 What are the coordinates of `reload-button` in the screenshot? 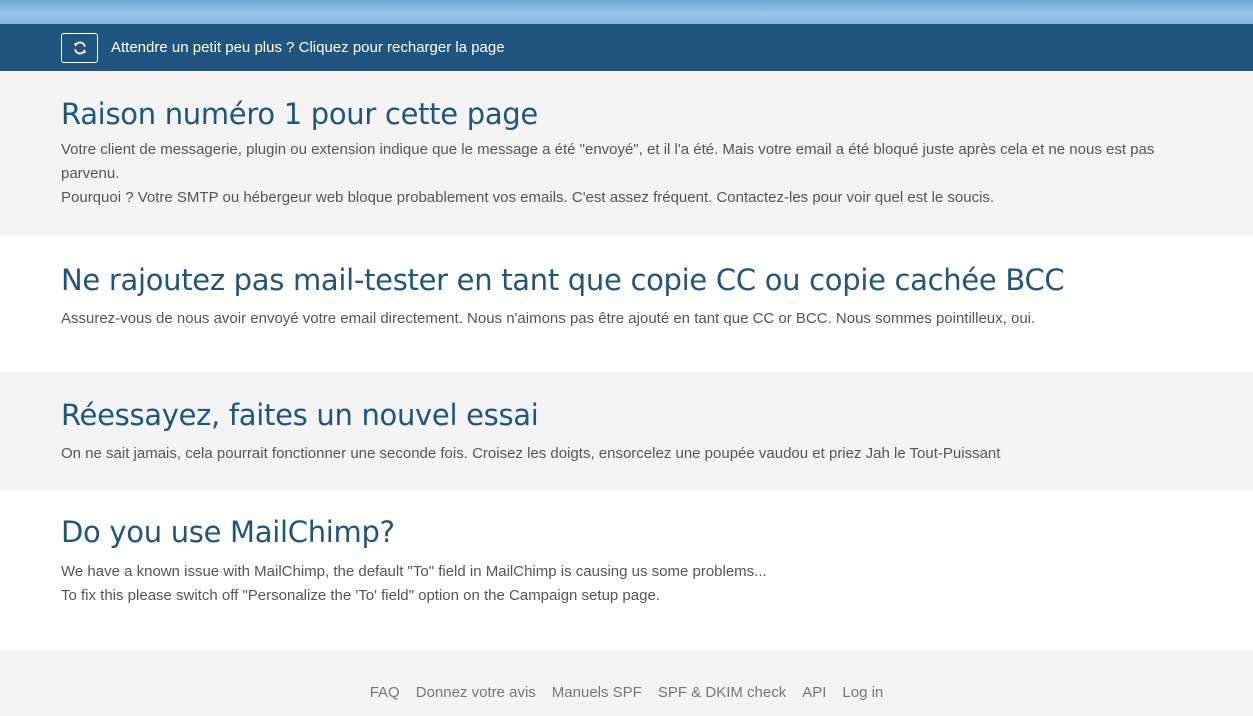 It's located at (79, 47).